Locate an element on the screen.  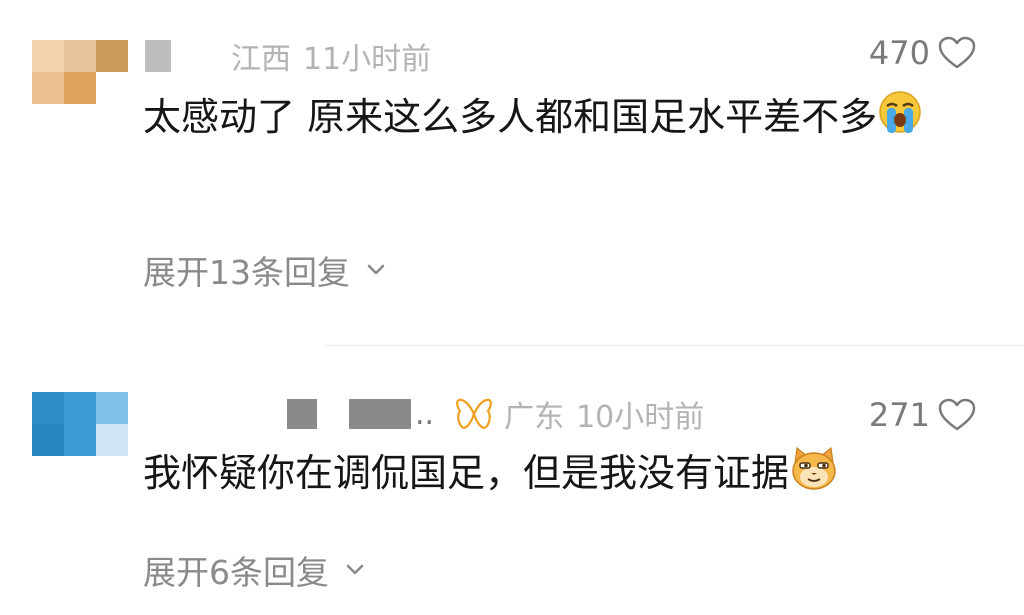
comment-text: 我怀疑你在调侃国足，但是我没有证据 is located at coordinates (553, 475).